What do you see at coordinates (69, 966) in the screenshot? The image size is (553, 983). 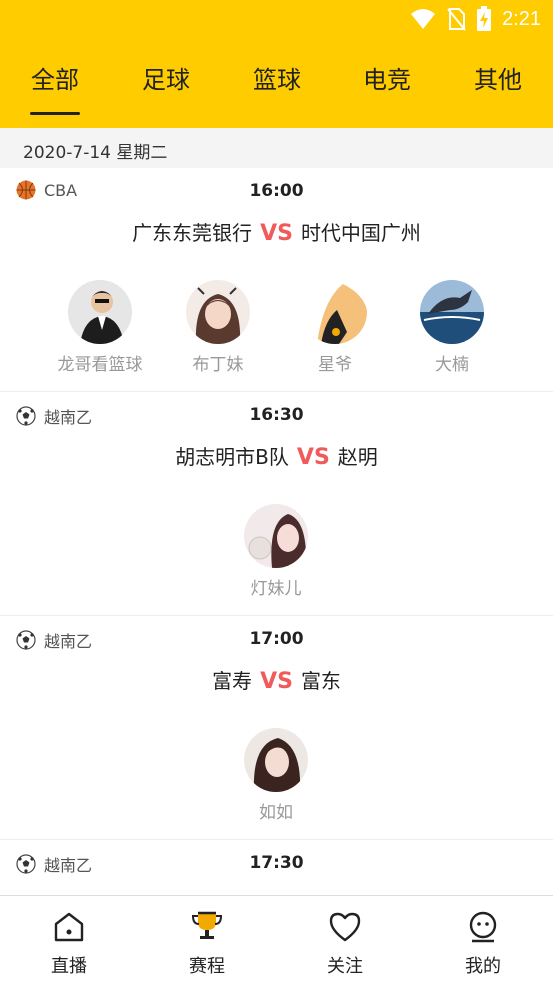 I see `nav-label: 直播` at bounding box center [69, 966].